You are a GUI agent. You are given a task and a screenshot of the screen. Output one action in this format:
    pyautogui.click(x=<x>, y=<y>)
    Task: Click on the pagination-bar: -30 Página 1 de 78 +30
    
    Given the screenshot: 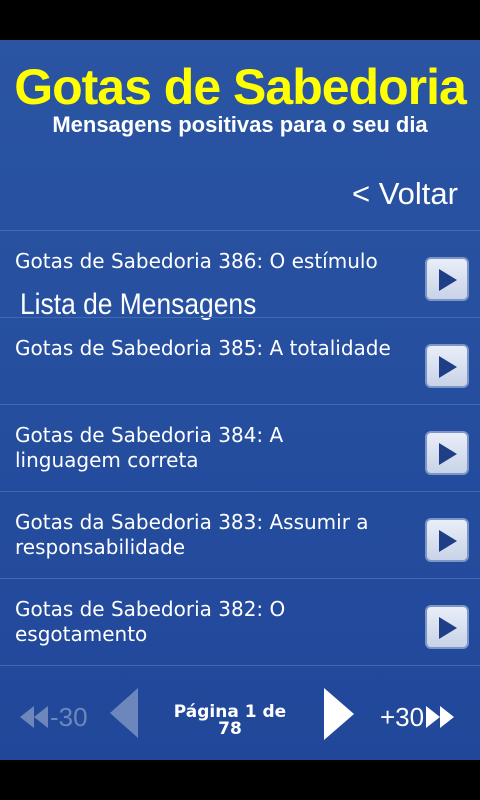 What is the action you would take?
    pyautogui.click(x=240, y=714)
    